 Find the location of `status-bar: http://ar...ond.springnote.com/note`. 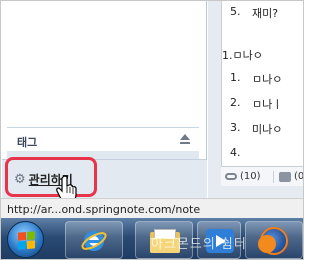

status-bar: http://ar...ond.springnote.com/note is located at coordinates (152, 208).